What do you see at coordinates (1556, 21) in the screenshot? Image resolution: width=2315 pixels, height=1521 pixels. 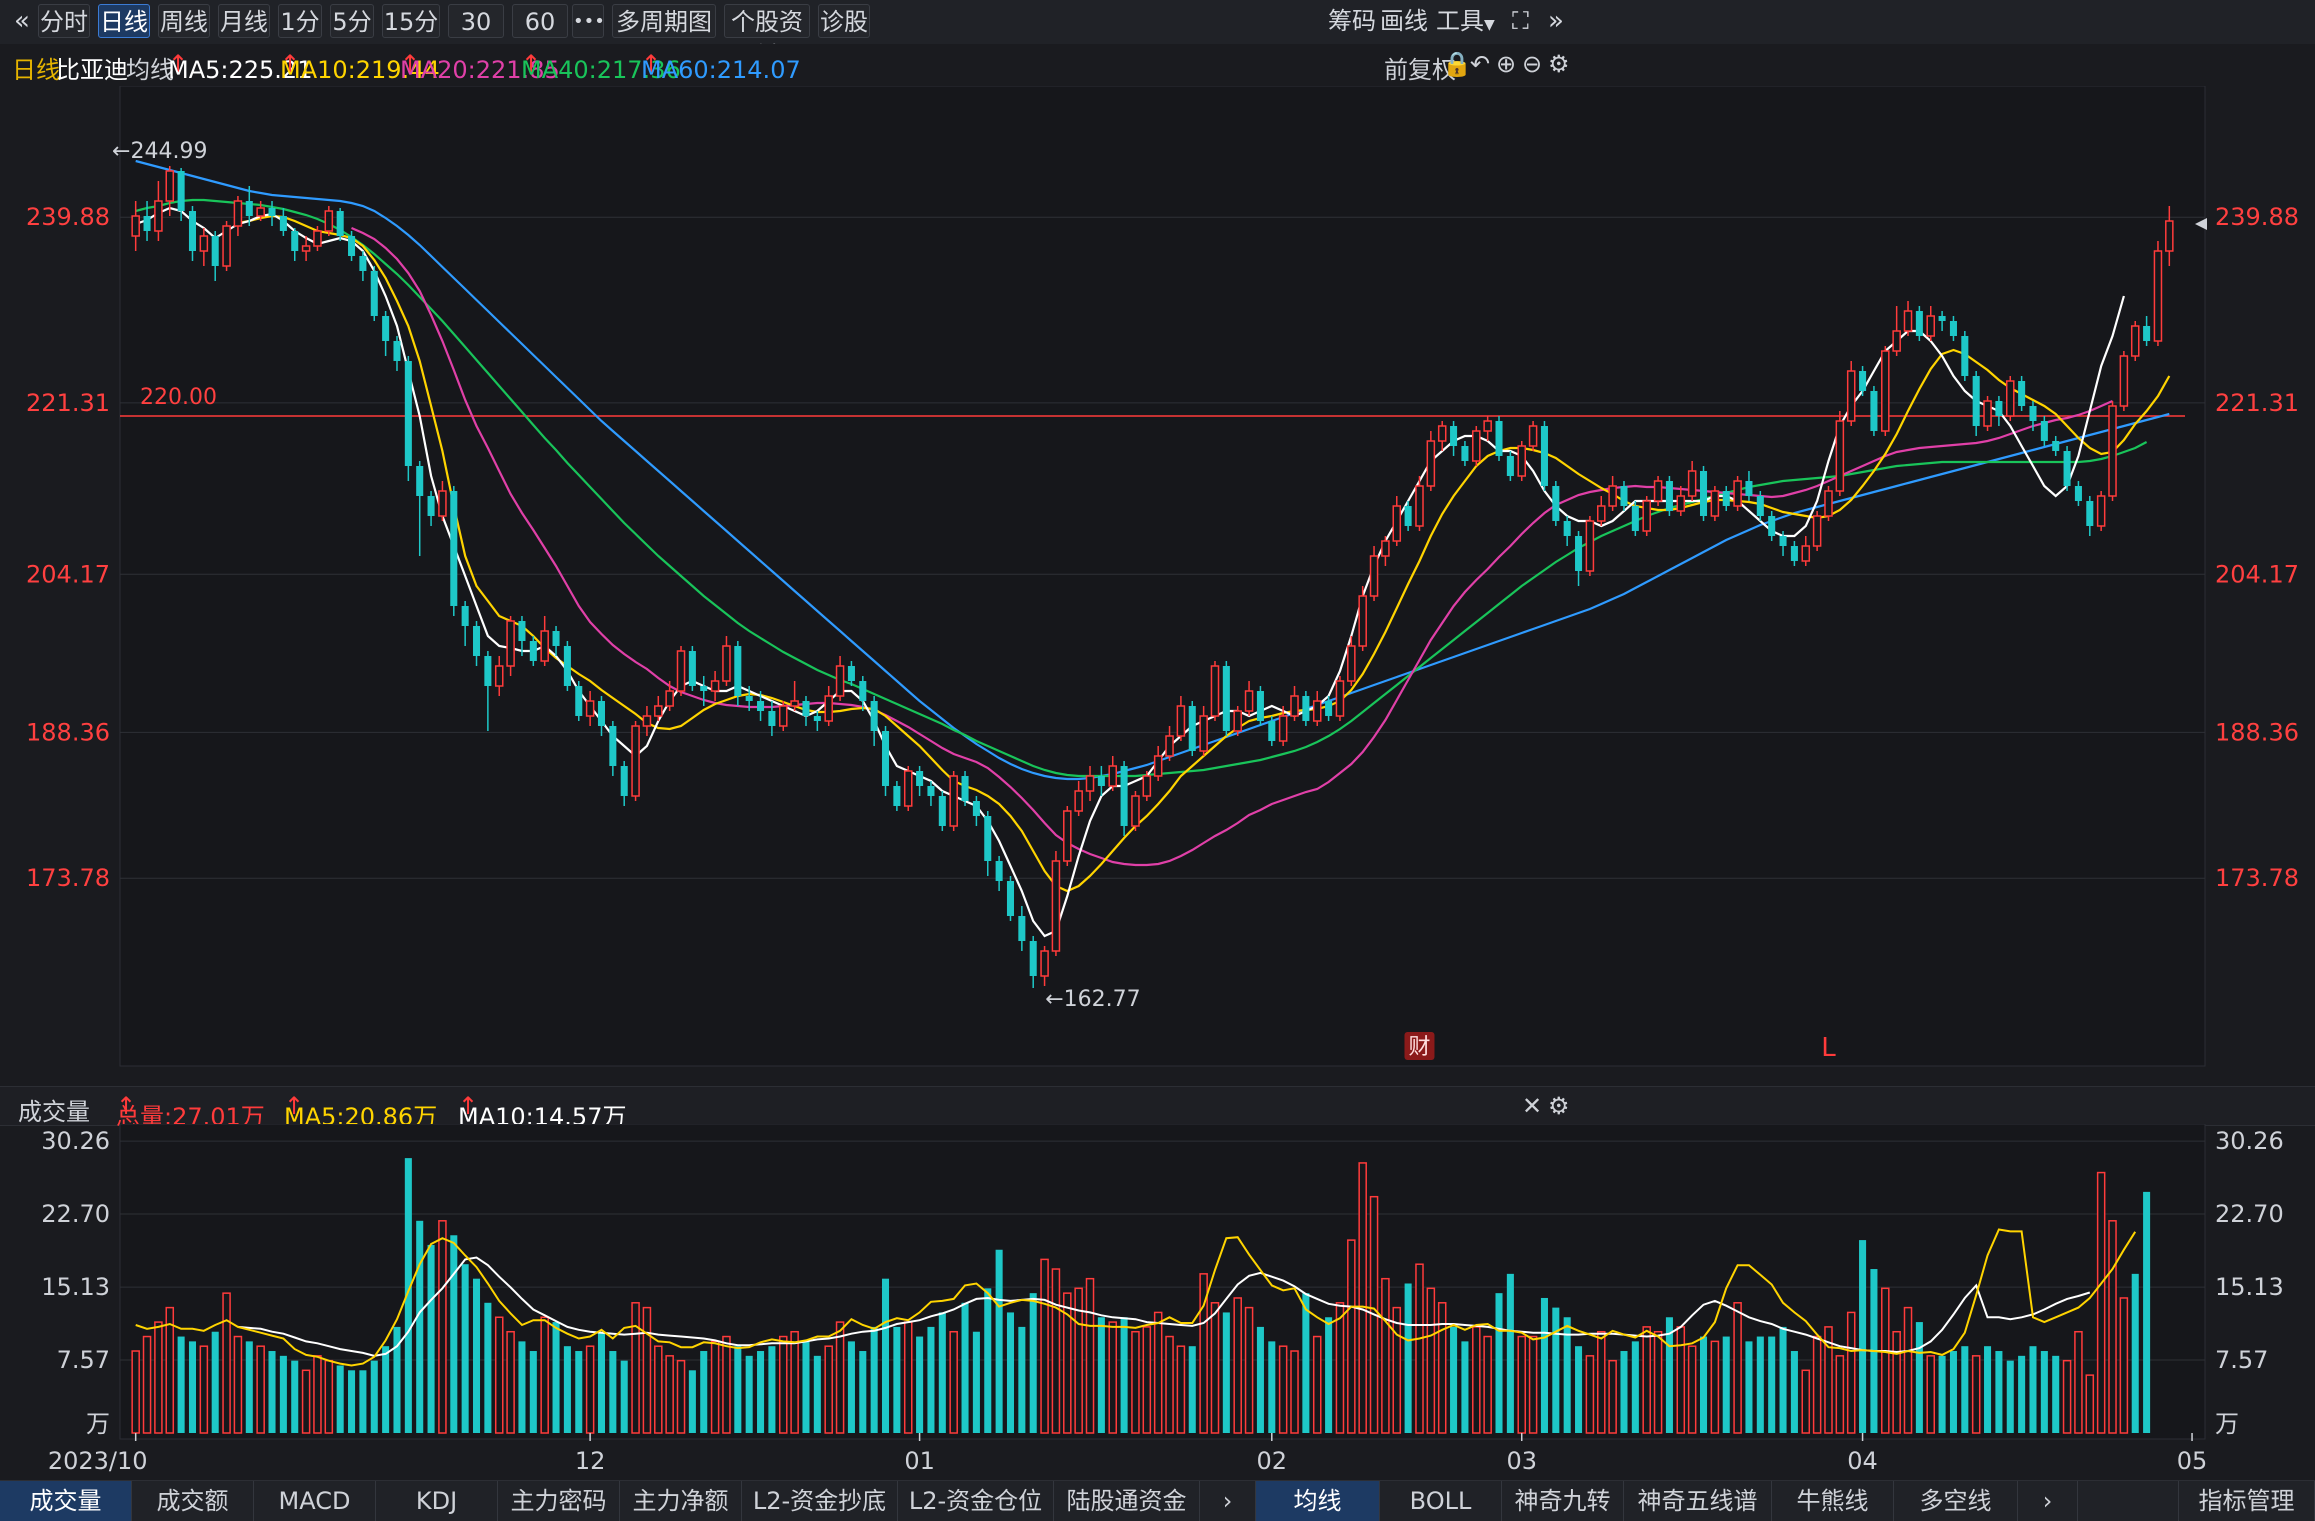 I see `double-chevron-right-icon: »` at bounding box center [1556, 21].